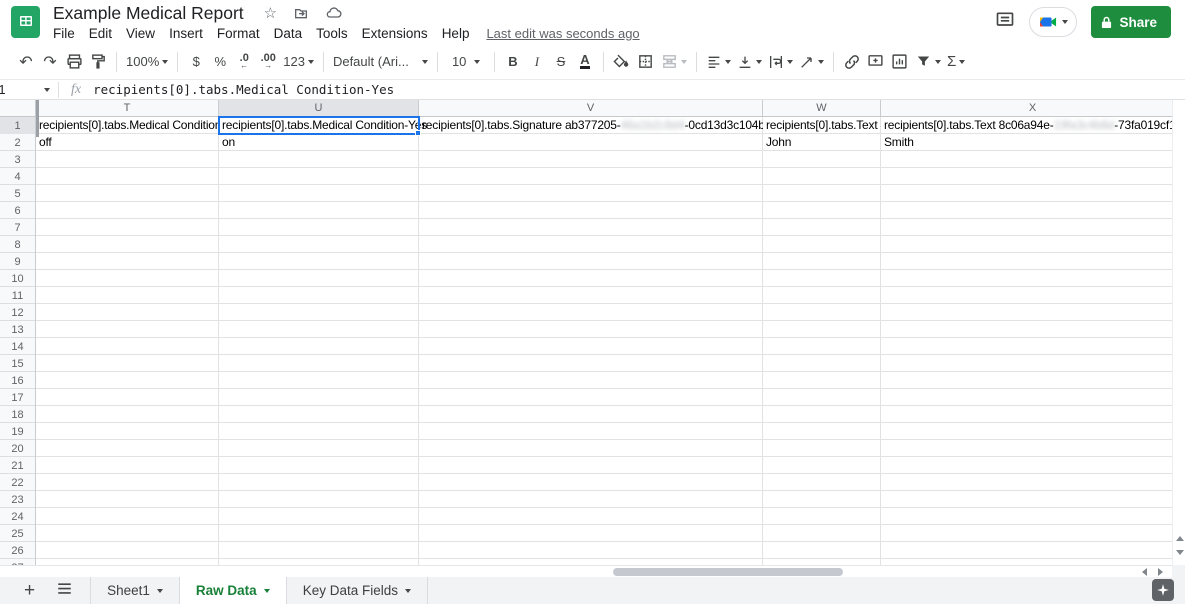  What do you see at coordinates (585, 62) in the screenshot?
I see `text-color-button: A` at bounding box center [585, 62].